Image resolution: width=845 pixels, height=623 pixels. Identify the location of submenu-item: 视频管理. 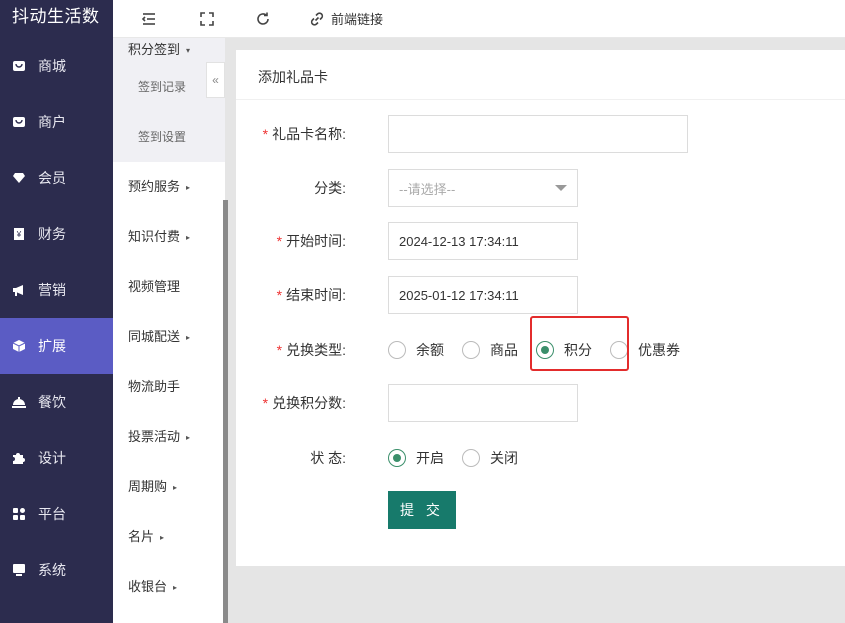
(169, 287).